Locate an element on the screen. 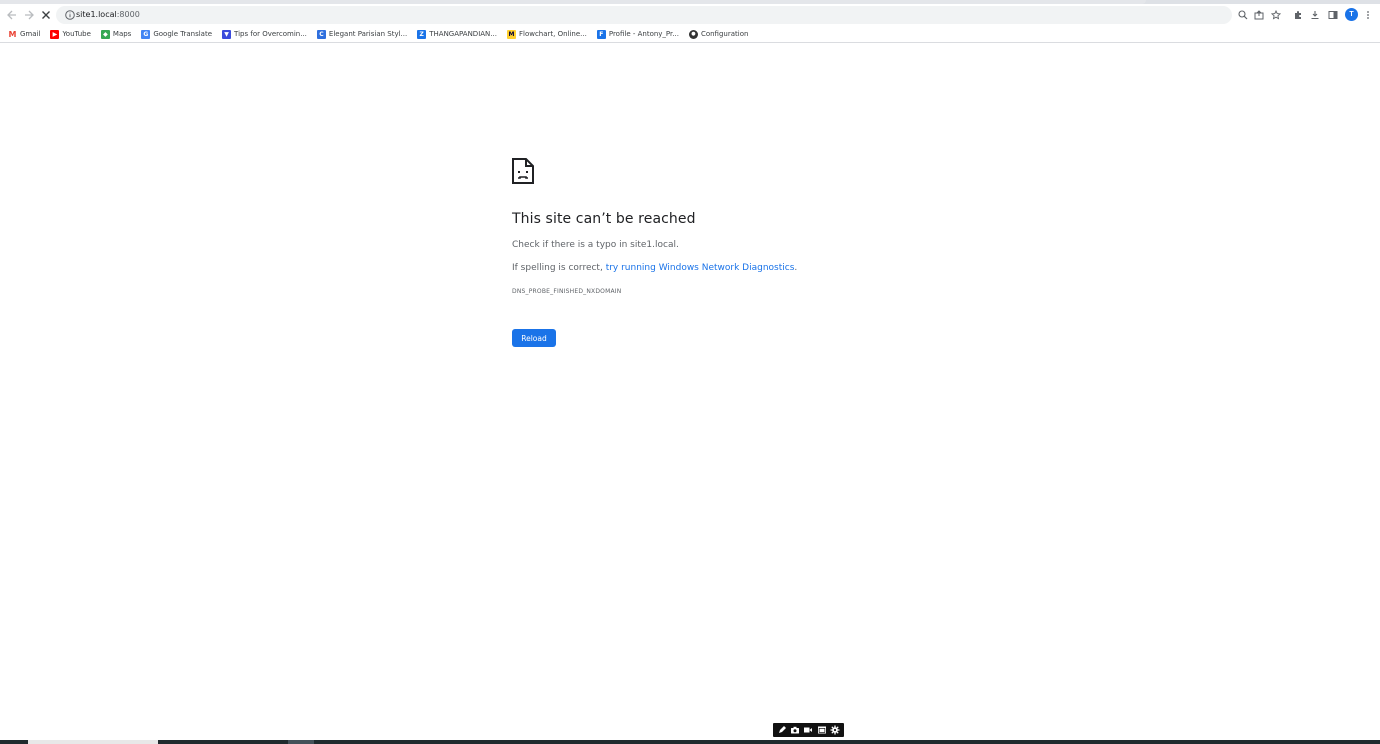 Image resolution: width=1380 pixels, height=744 pixels. star-icon is located at coordinates (1276, 15).